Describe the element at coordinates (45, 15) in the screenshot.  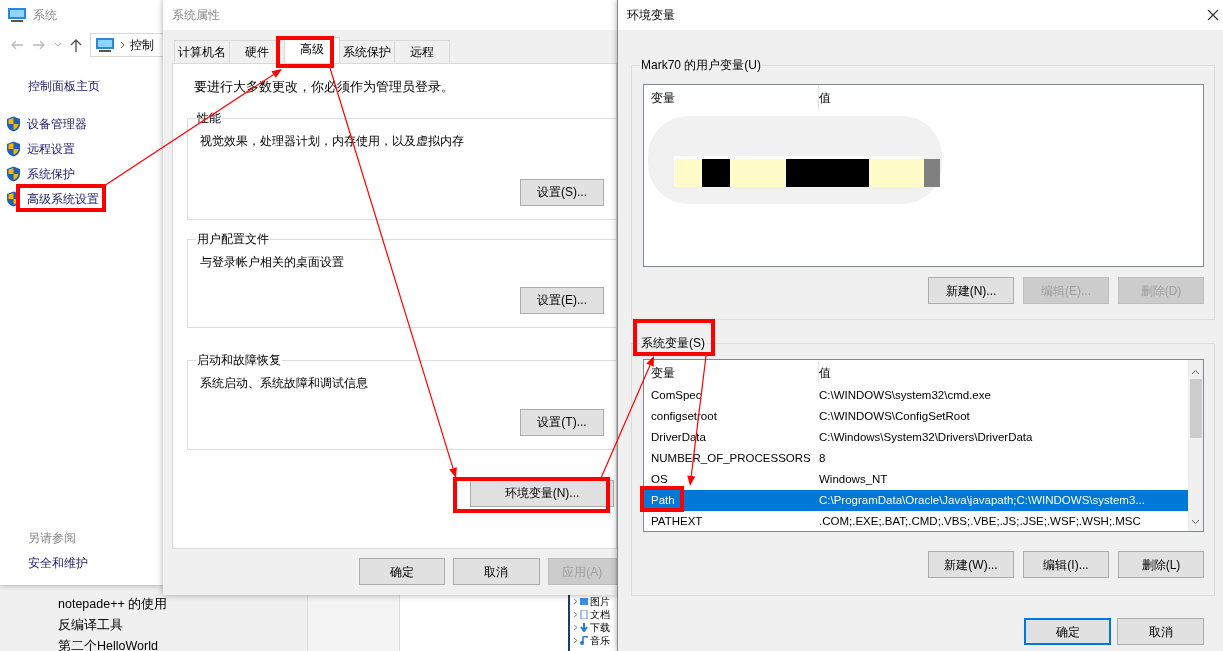
I see `window-title: 系统` at that location.